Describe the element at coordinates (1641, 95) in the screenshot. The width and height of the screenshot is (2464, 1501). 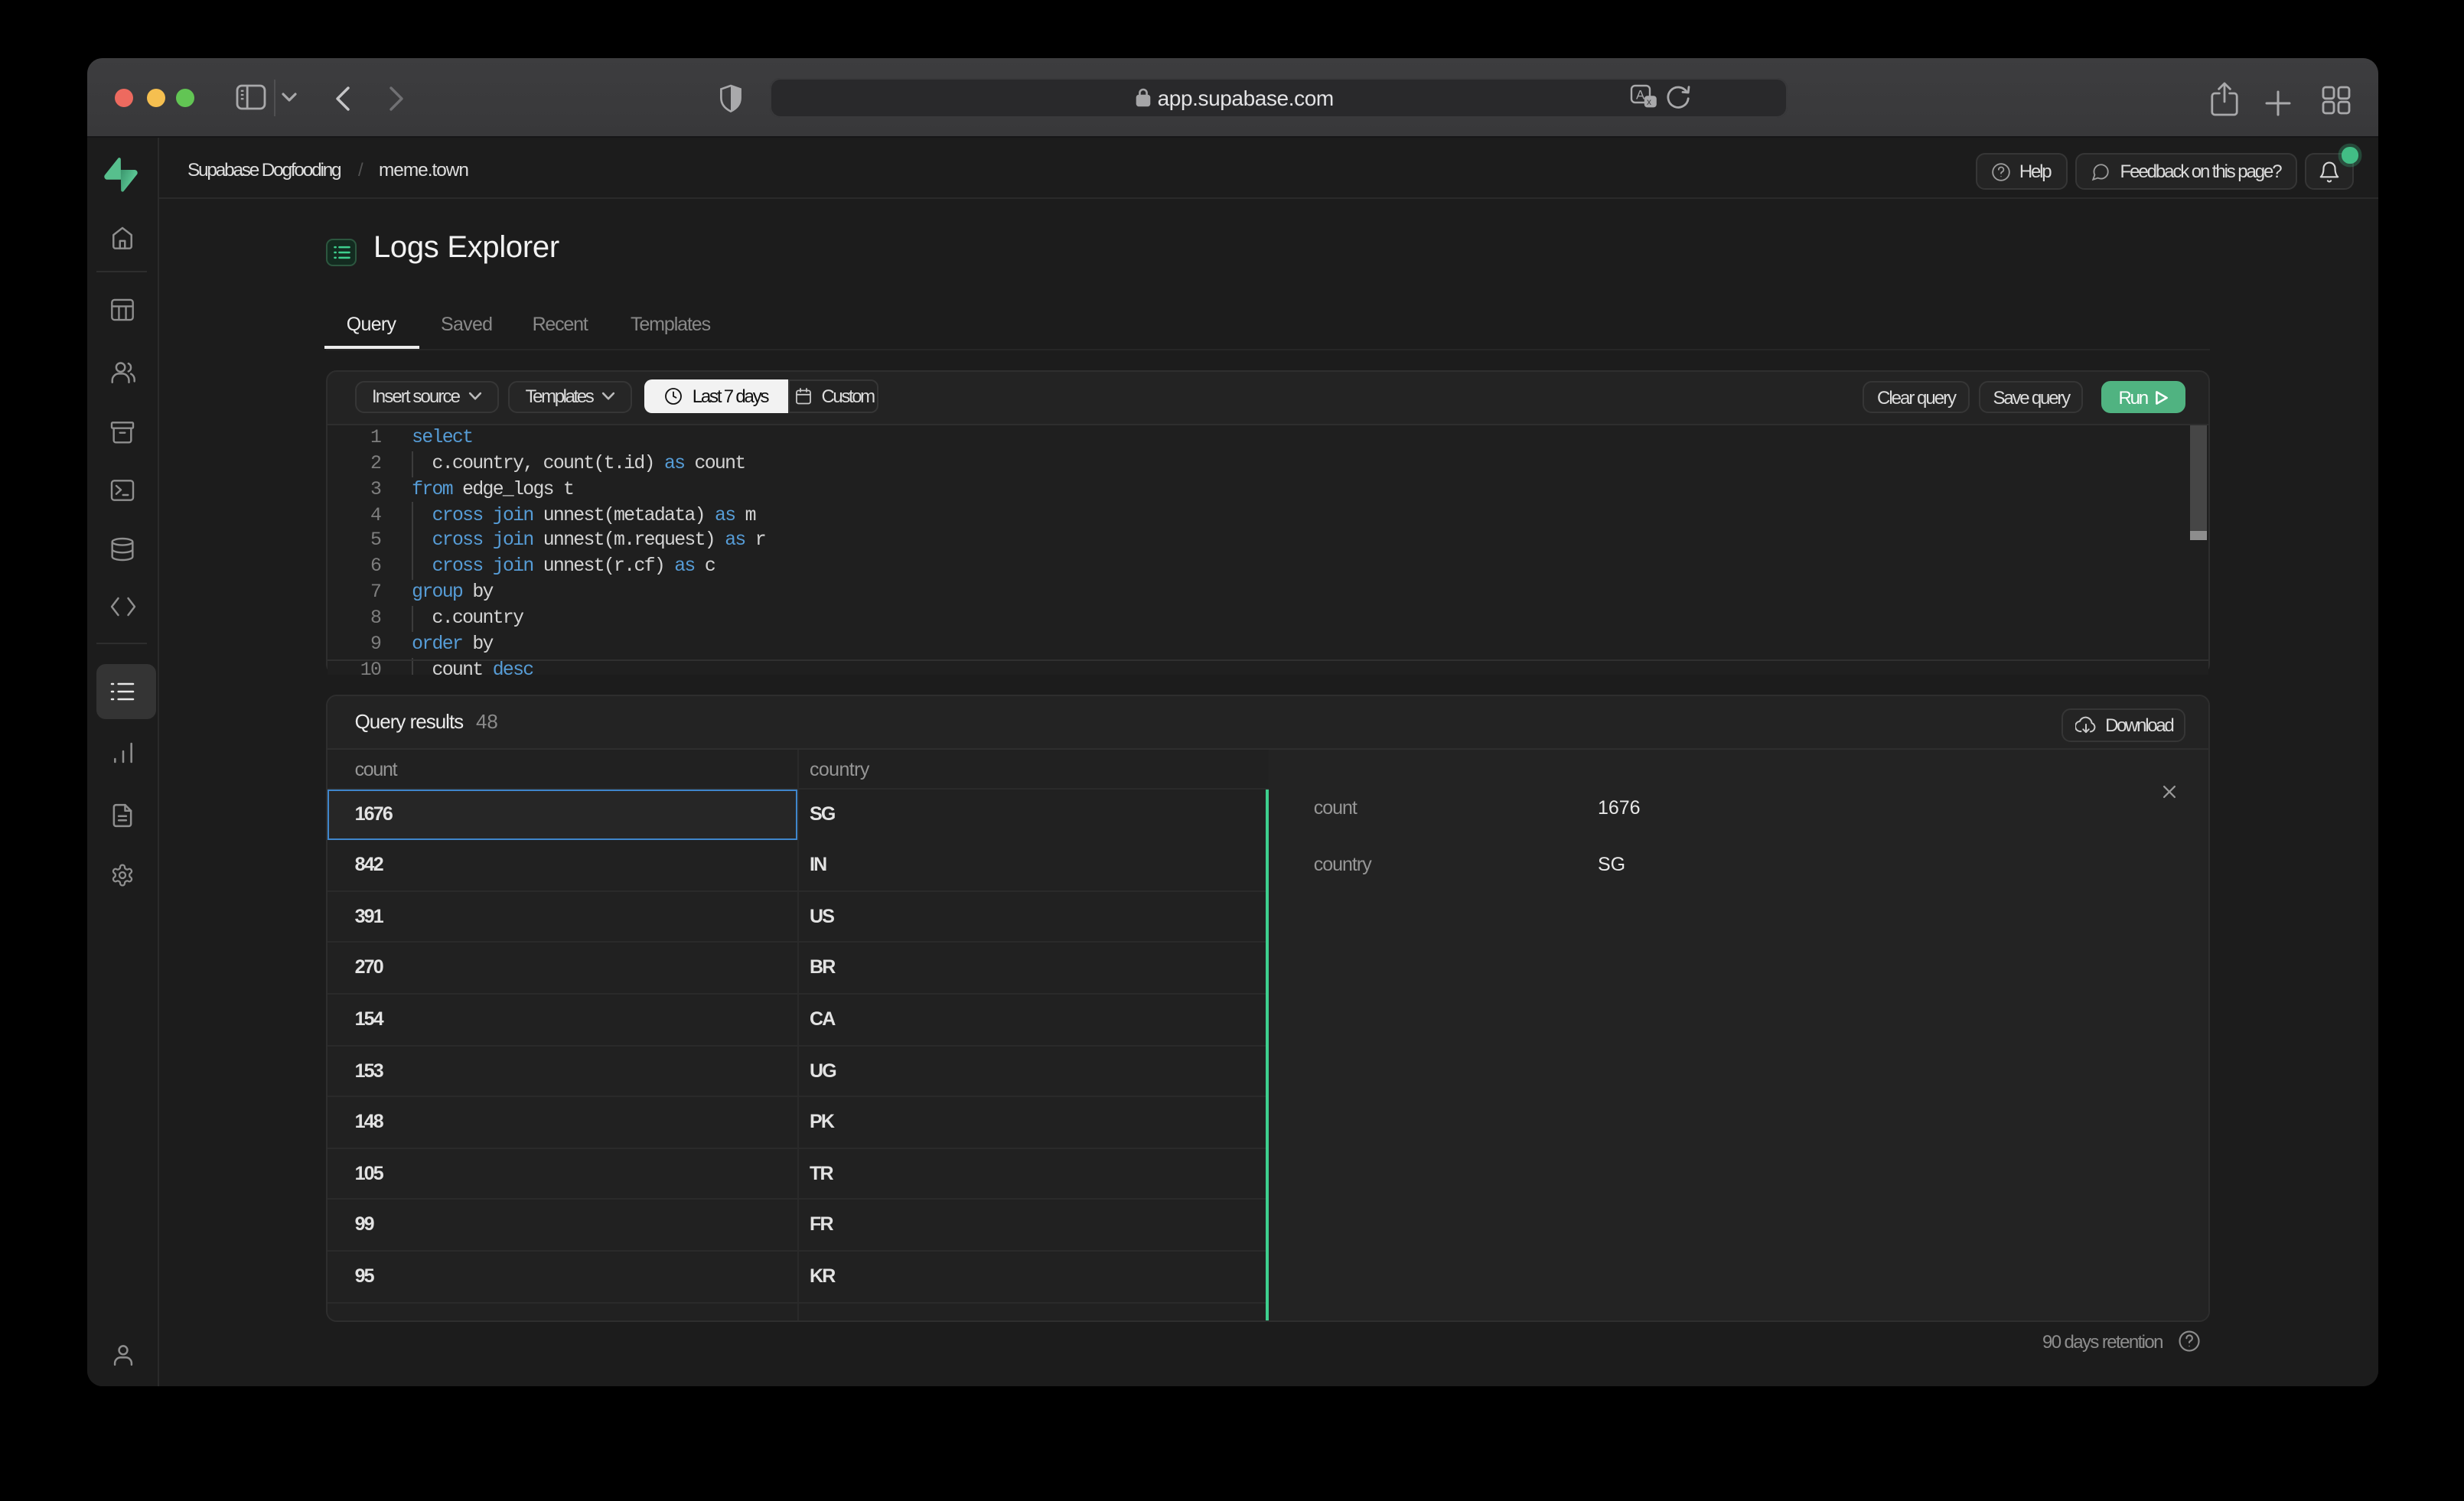
I see `svg-text: A` at that location.